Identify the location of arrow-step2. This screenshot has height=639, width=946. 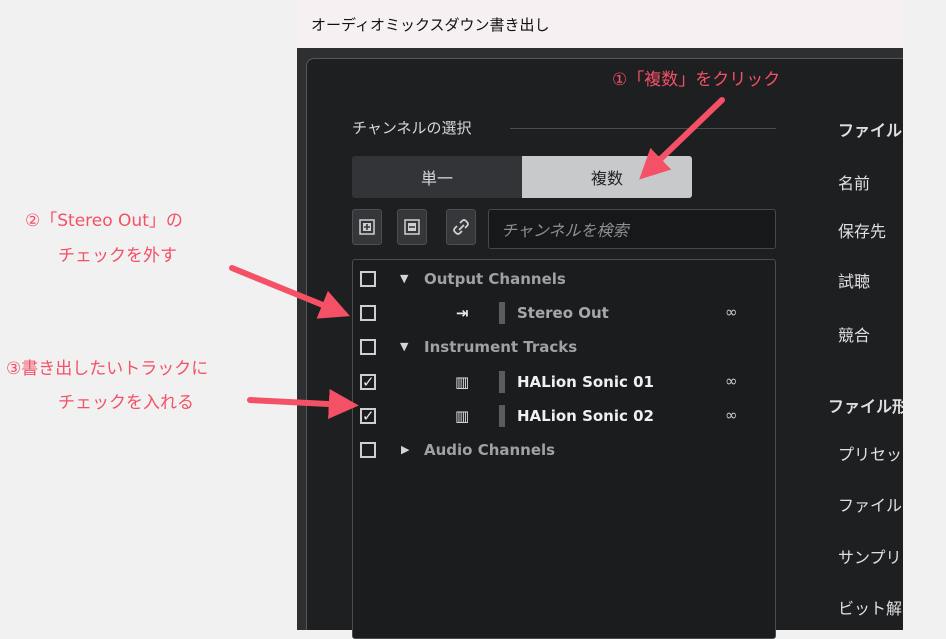
(290, 292).